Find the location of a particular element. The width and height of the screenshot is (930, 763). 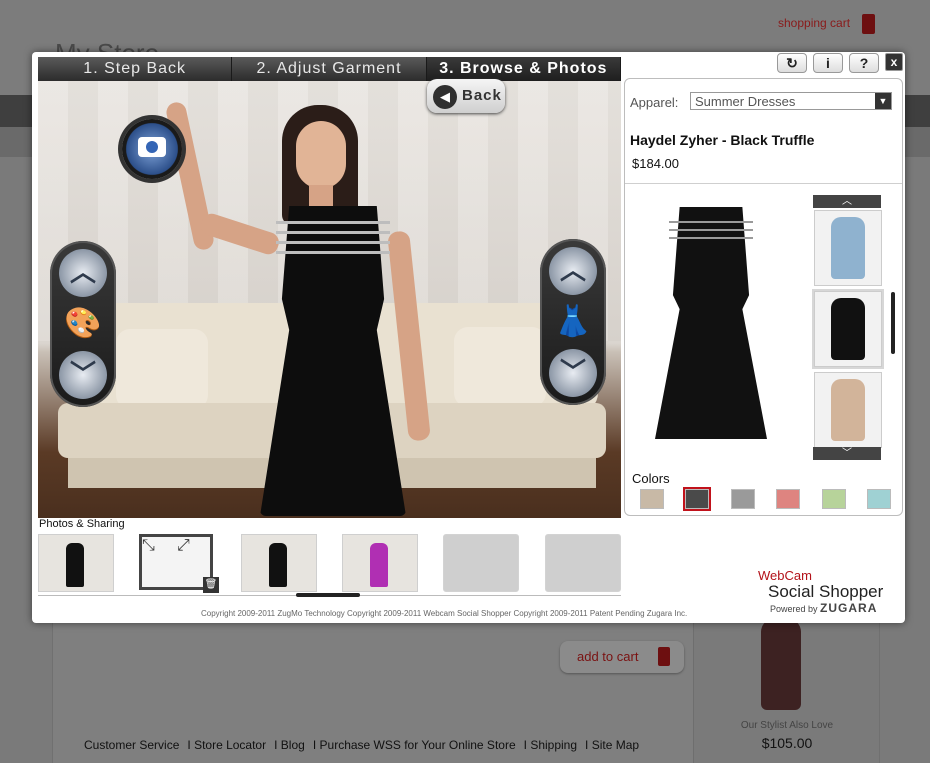

scroll-down-button: ﹀ is located at coordinates (847, 453).